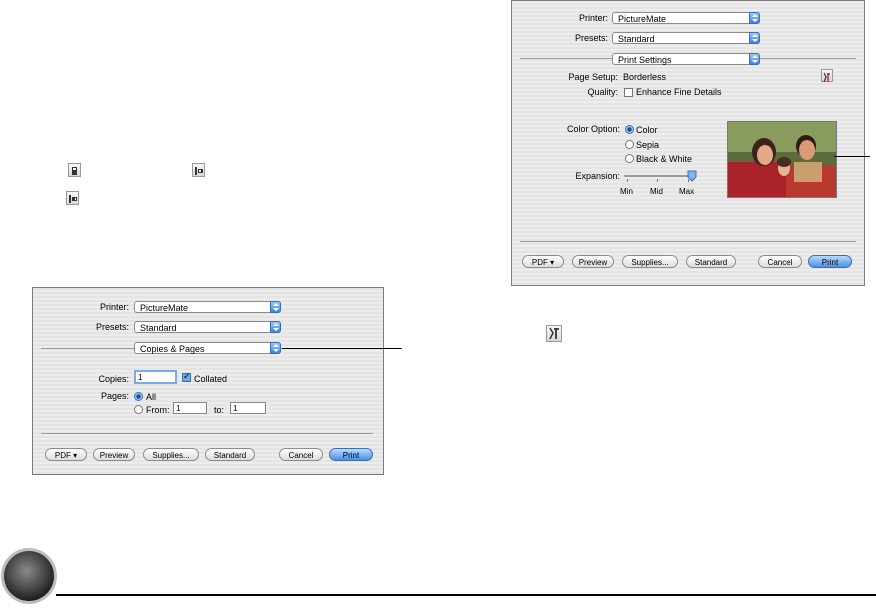 The image size is (876, 610). Describe the element at coordinates (645, 60) in the screenshot. I see `panel-value: Print Settings` at that location.